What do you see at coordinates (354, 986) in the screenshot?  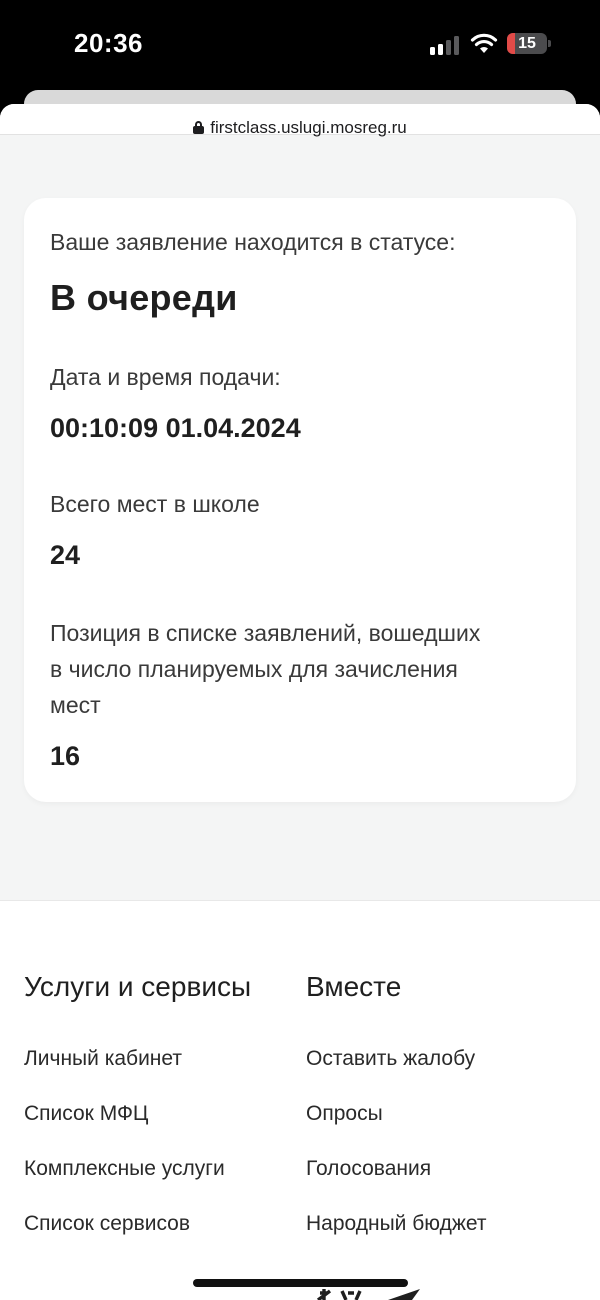 I see `footer-heading-together: Вместе` at bounding box center [354, 986].